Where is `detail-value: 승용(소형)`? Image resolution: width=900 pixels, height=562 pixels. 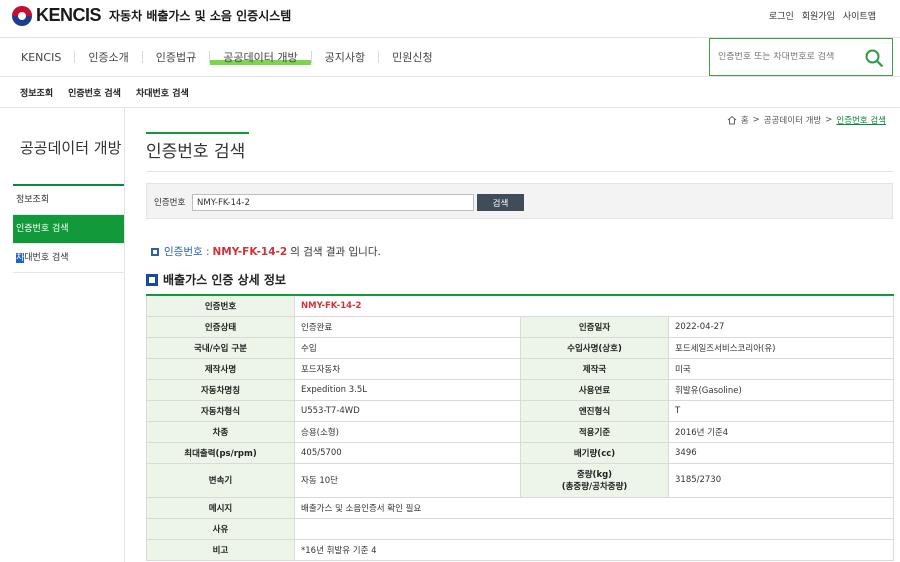 detail-value: 승용(소형) is located at coordinates (407, 431).